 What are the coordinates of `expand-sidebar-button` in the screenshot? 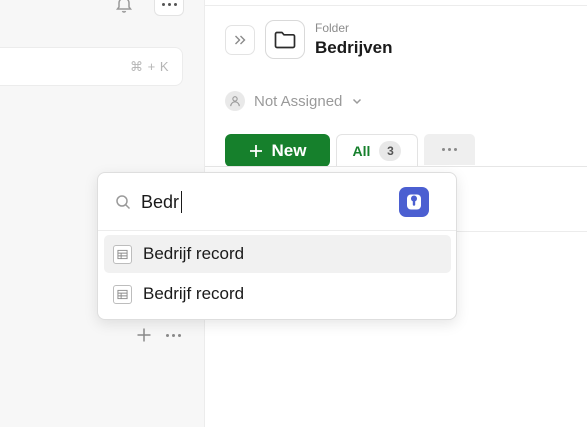 It's located at (240, 40).